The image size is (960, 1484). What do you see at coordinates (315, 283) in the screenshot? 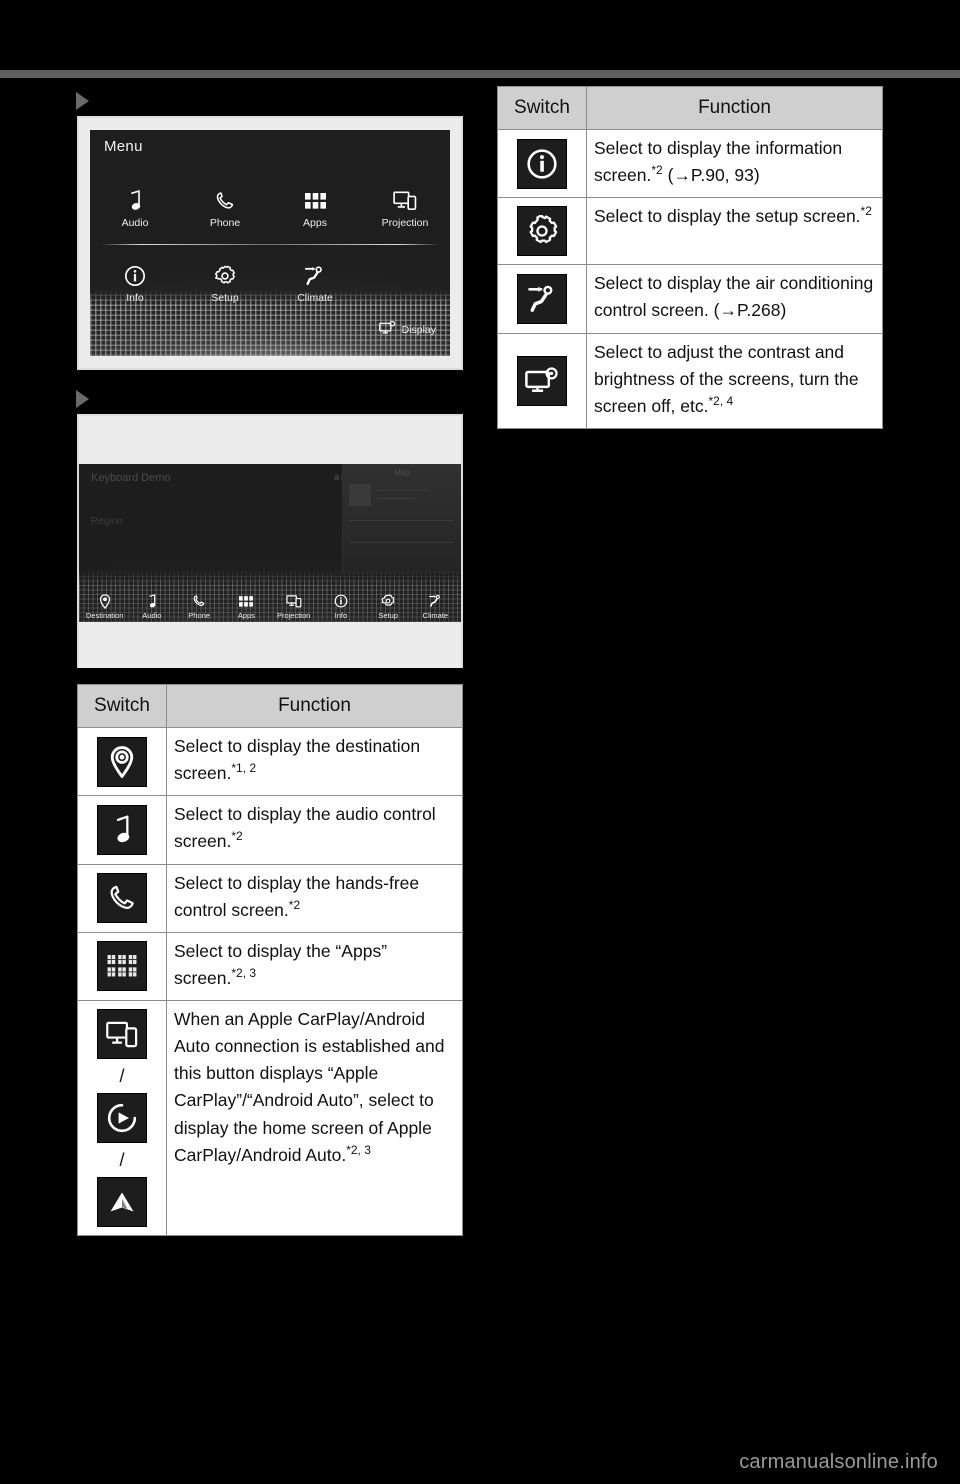
I see `menu-item-climate: Climate` at bounding box center [315, 283].